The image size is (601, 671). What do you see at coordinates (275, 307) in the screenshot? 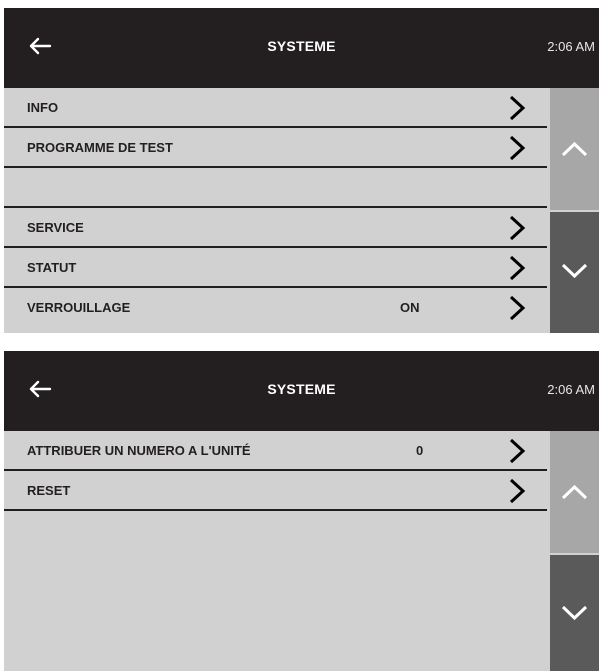
I see `menu-item-verrouillage: VERROUILLAGE ON` at bounding box center [275, 307].